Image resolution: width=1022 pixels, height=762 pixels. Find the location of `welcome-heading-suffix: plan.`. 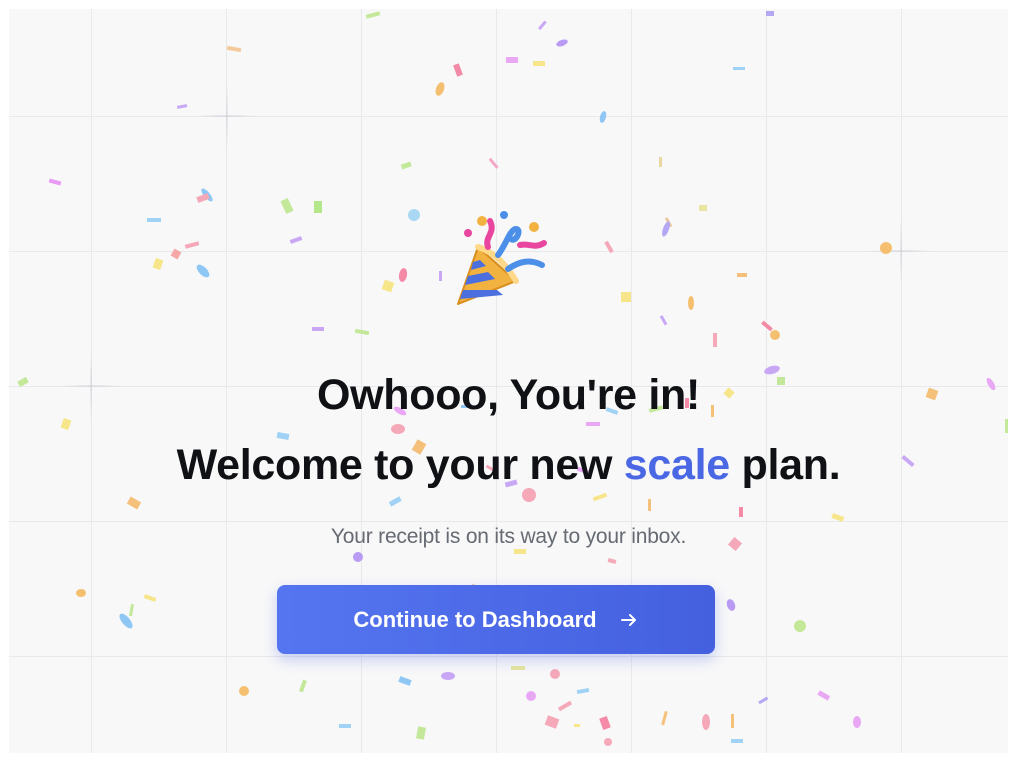

welcome-heading-suffix: plan. is located at coordinates (785, 465).